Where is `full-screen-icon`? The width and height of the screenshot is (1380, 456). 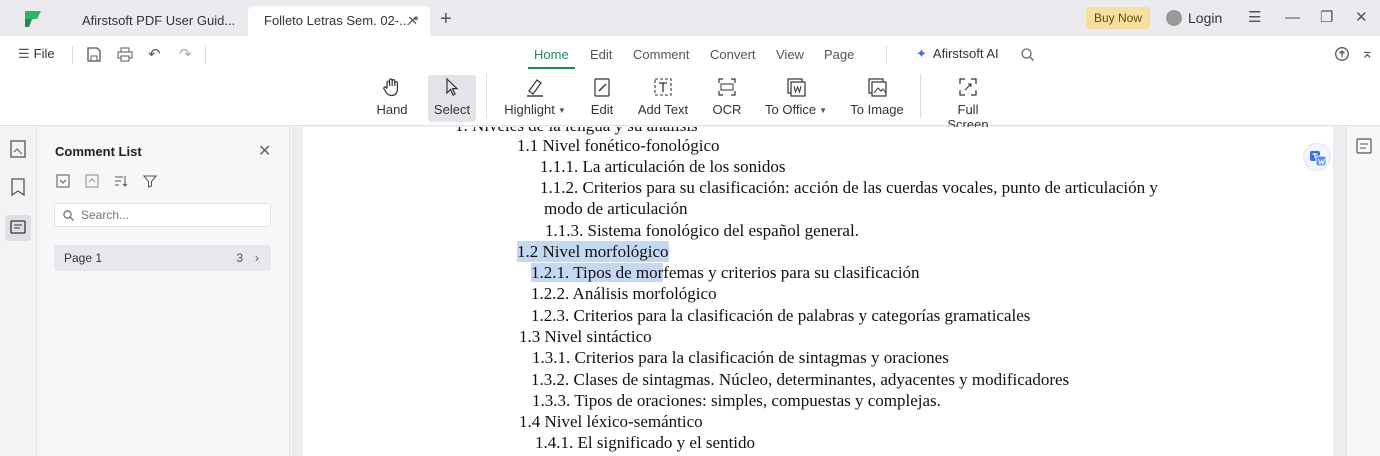
full-screen-icon is located at coordinates (968, 87).